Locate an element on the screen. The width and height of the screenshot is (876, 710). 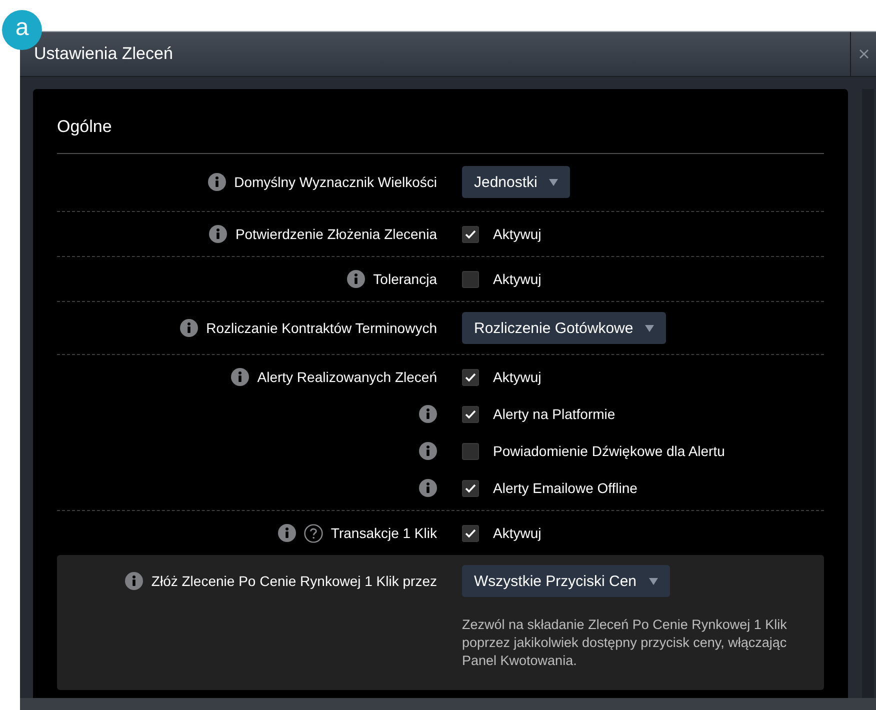
setting-label: Potwierdzenie Złożenia Zlecenia is located at coordinates (336, 234).